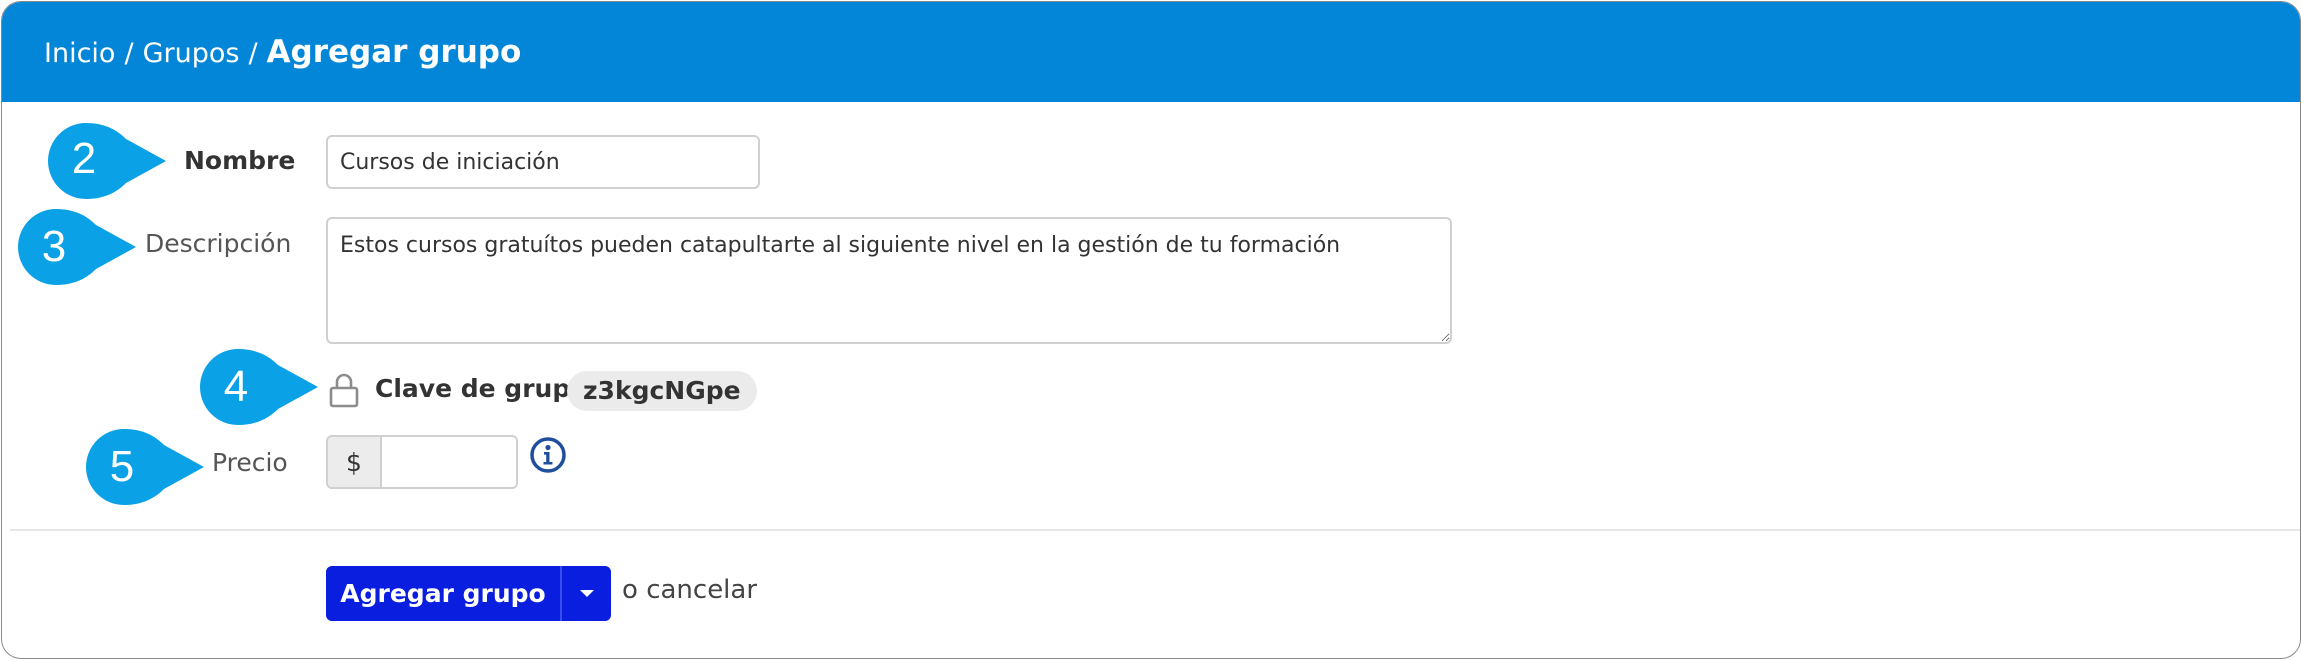 This screenshot has height=660, width=2302. I want to click on submit-button-group: Agregar grupo, so click(468, 593).